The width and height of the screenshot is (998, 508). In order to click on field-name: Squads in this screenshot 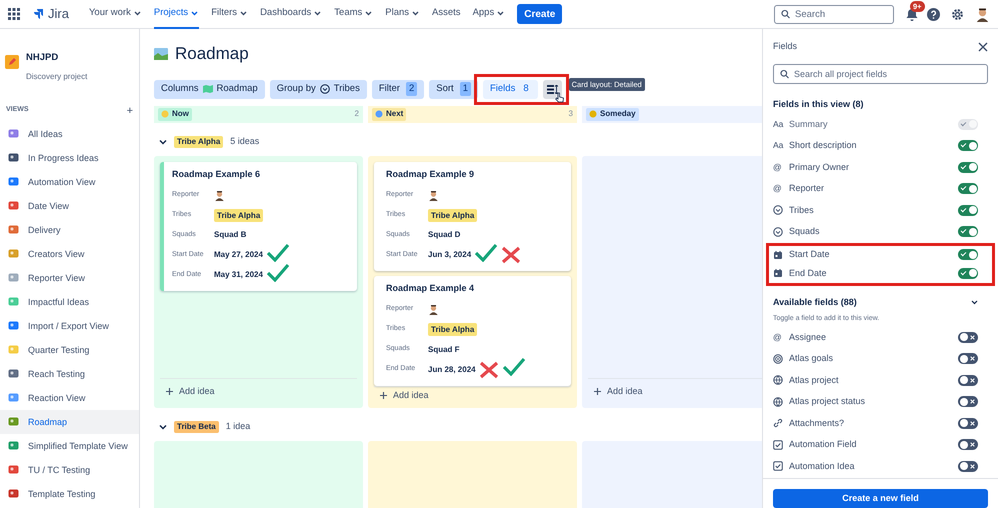, I will do `click(805, 231)`.